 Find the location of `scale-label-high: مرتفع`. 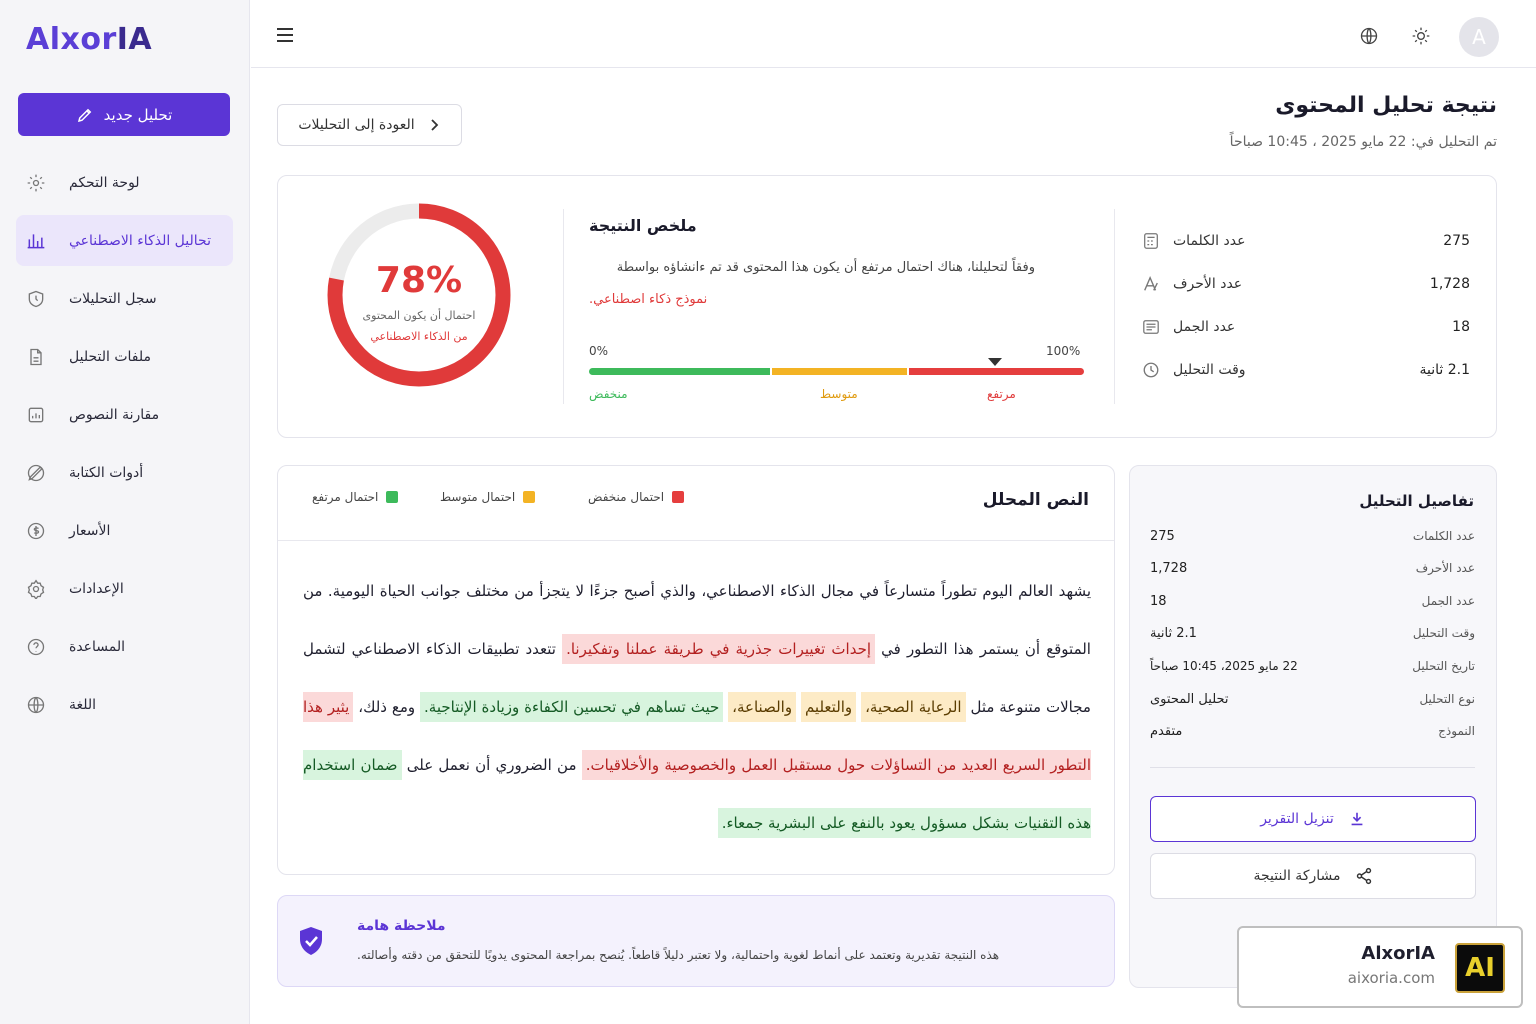

scale-label-high: مرتفع is located at coordinates (1001, 394).